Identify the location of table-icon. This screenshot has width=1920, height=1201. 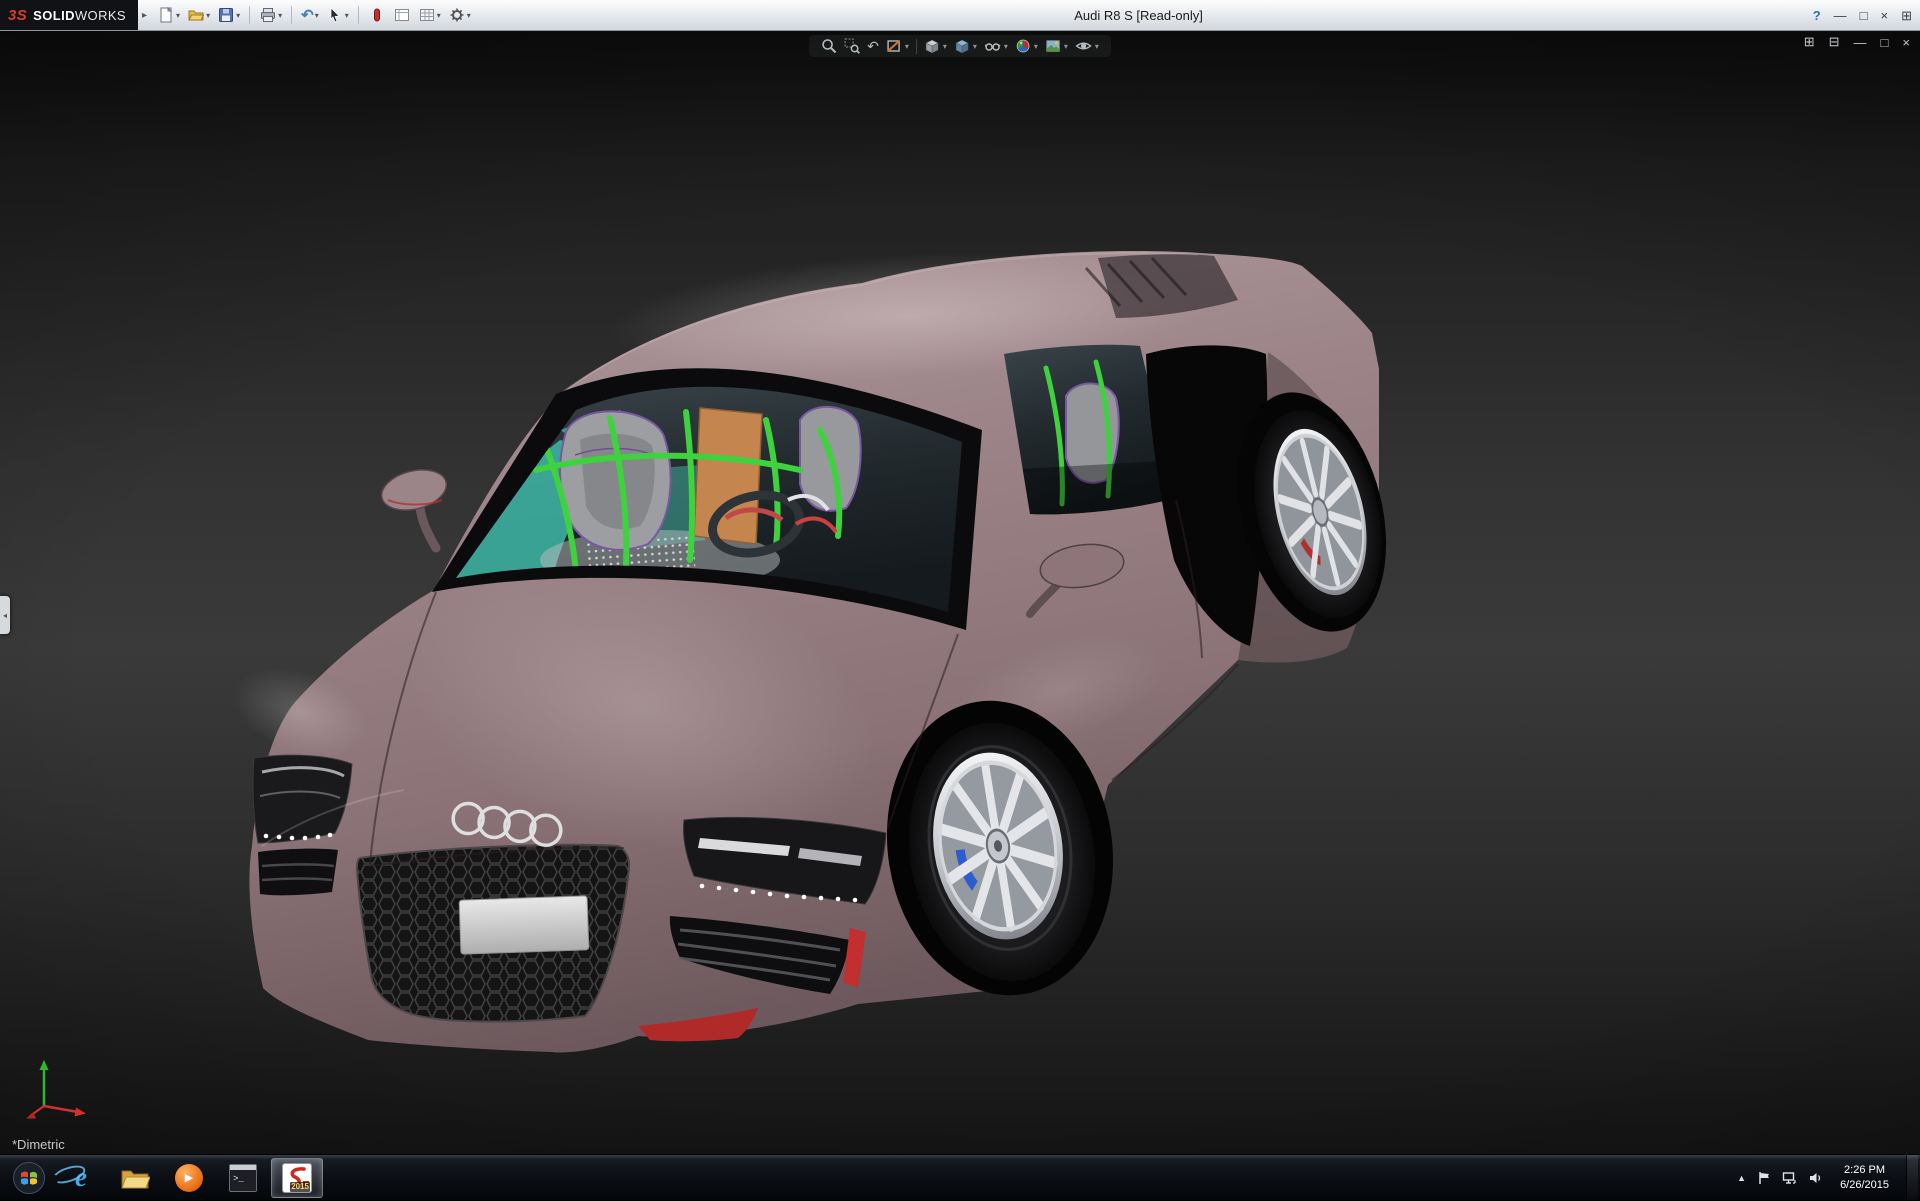
(426, 15).